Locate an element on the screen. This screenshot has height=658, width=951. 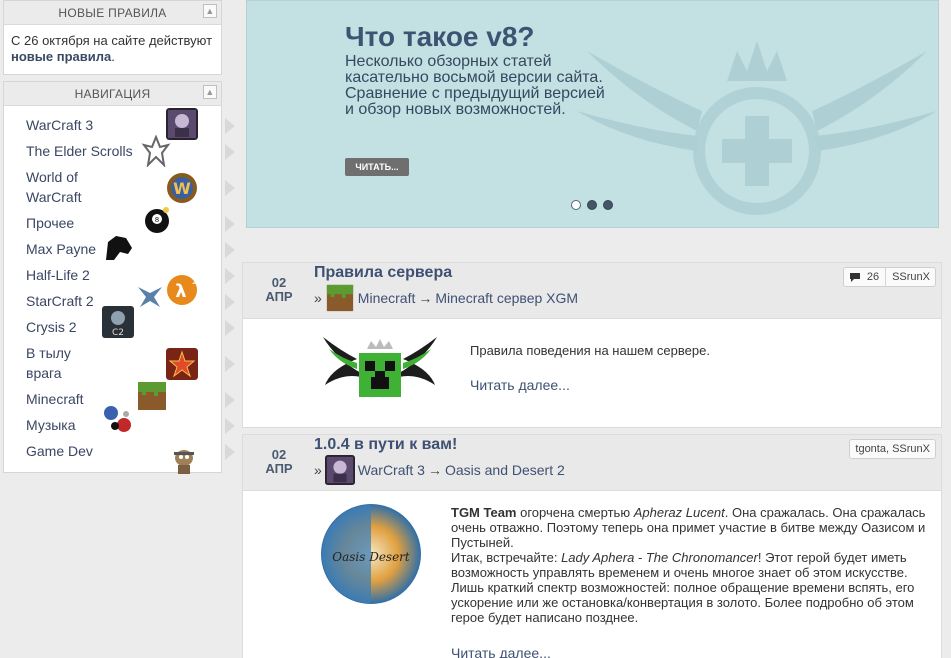
xgm-watermark-icon is located at coordinates (757, 128).